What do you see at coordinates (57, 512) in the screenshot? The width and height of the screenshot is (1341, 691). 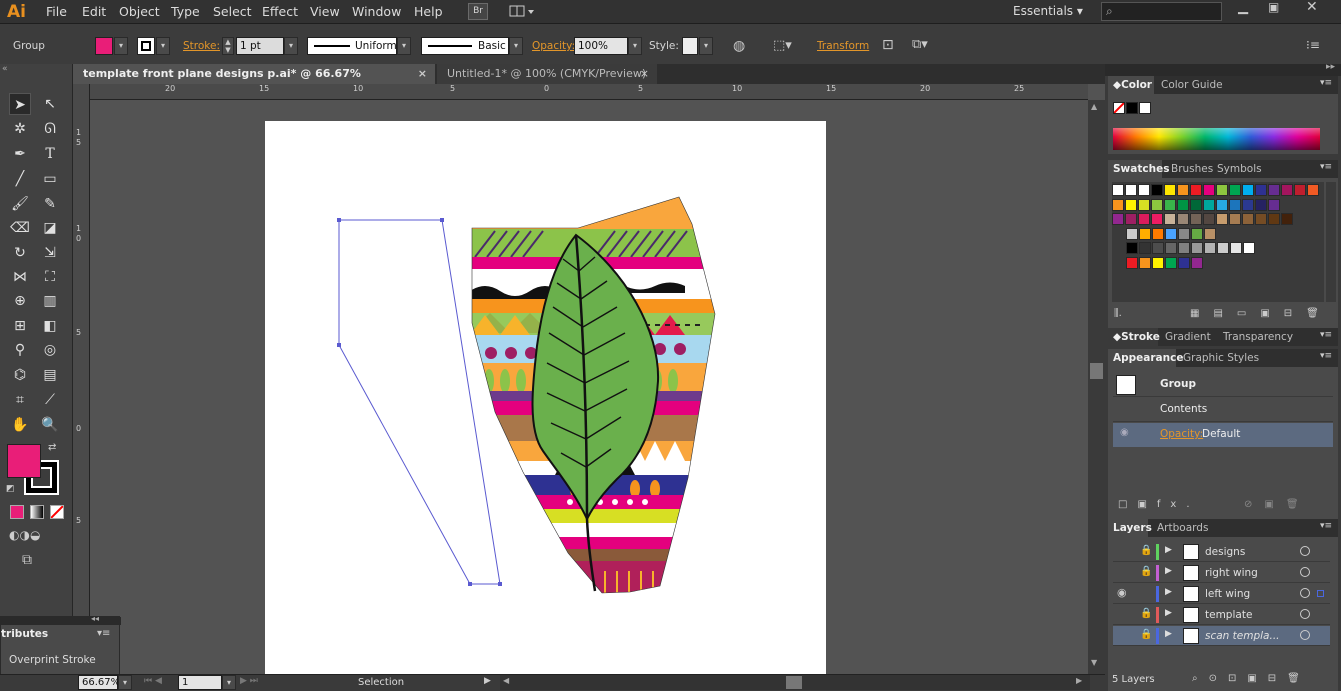 I see `none-mode-icon` at bounding box center [57, 512].